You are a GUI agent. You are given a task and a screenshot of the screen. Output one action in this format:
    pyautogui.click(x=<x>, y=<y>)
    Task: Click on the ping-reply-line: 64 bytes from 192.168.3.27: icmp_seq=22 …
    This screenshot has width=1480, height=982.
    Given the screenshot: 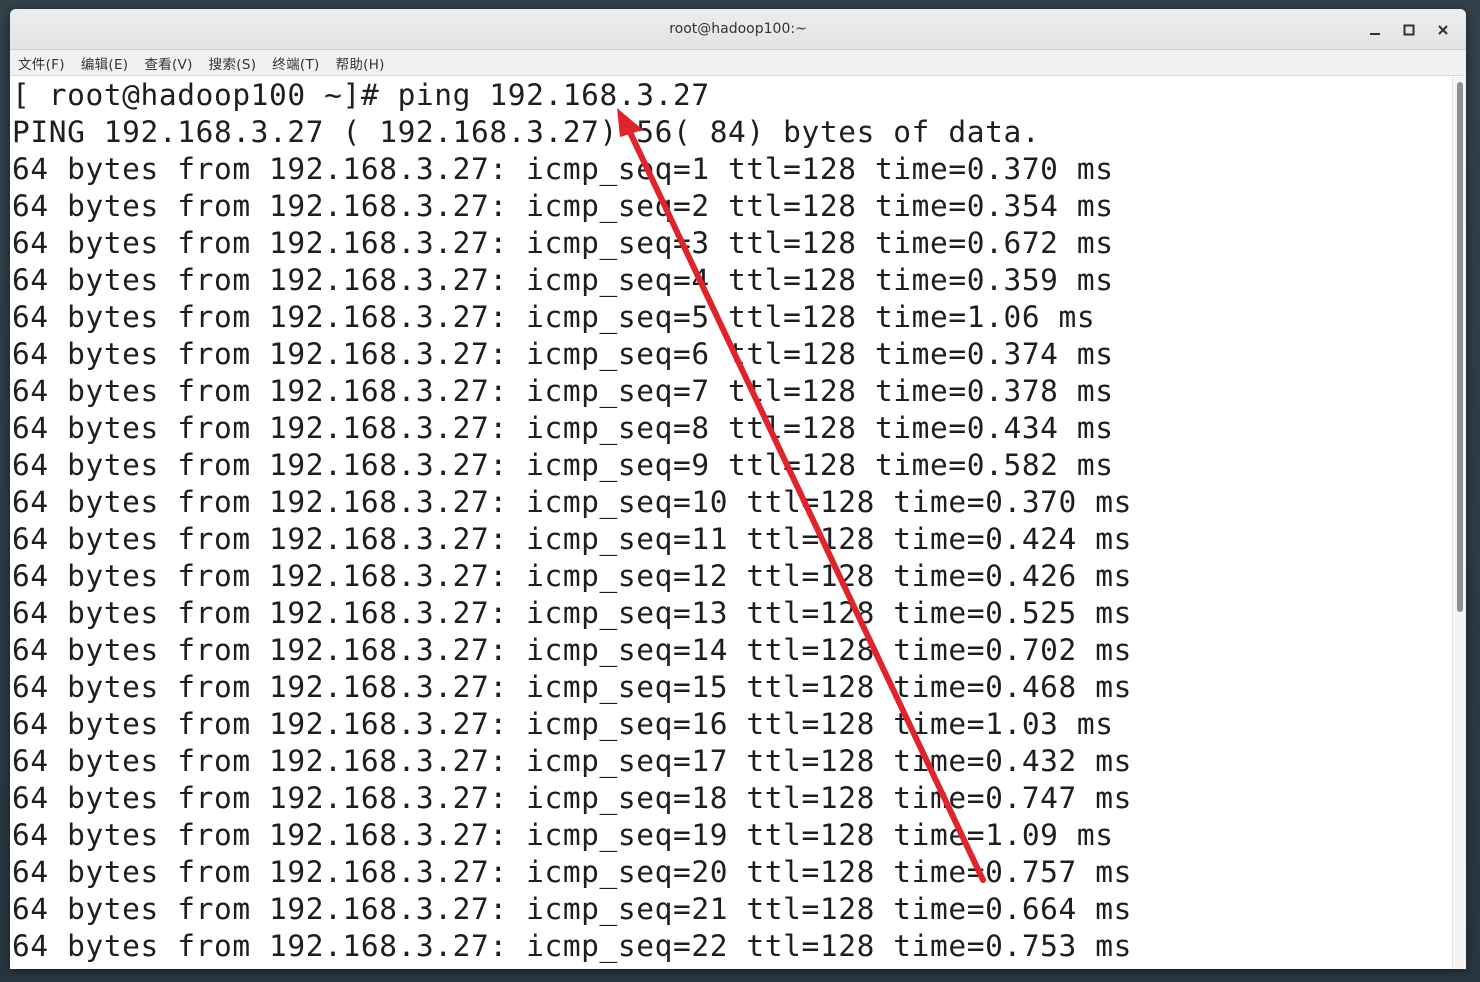 What is the action you would take?
    pyautogui.click(x=572, y=946)
    